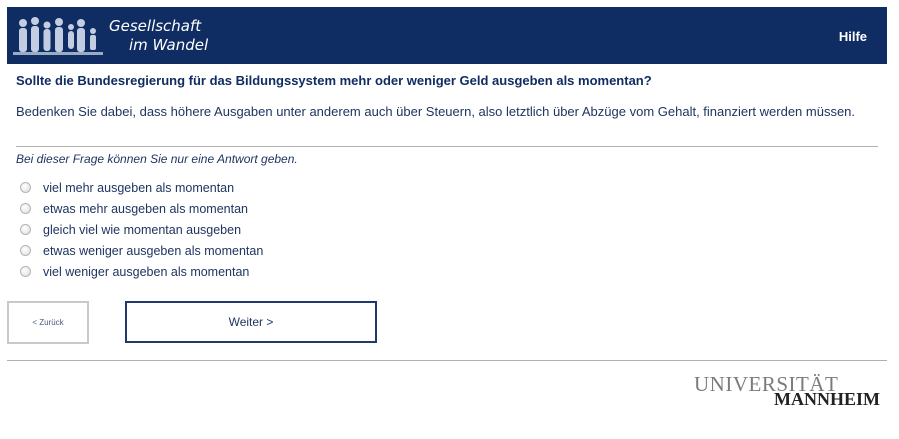 This screenshot has height=439, width=899. Describe the element at coordinates (155, 26) in the screenshot. I see `logo-title-line1: Gesellschaft` at that location.